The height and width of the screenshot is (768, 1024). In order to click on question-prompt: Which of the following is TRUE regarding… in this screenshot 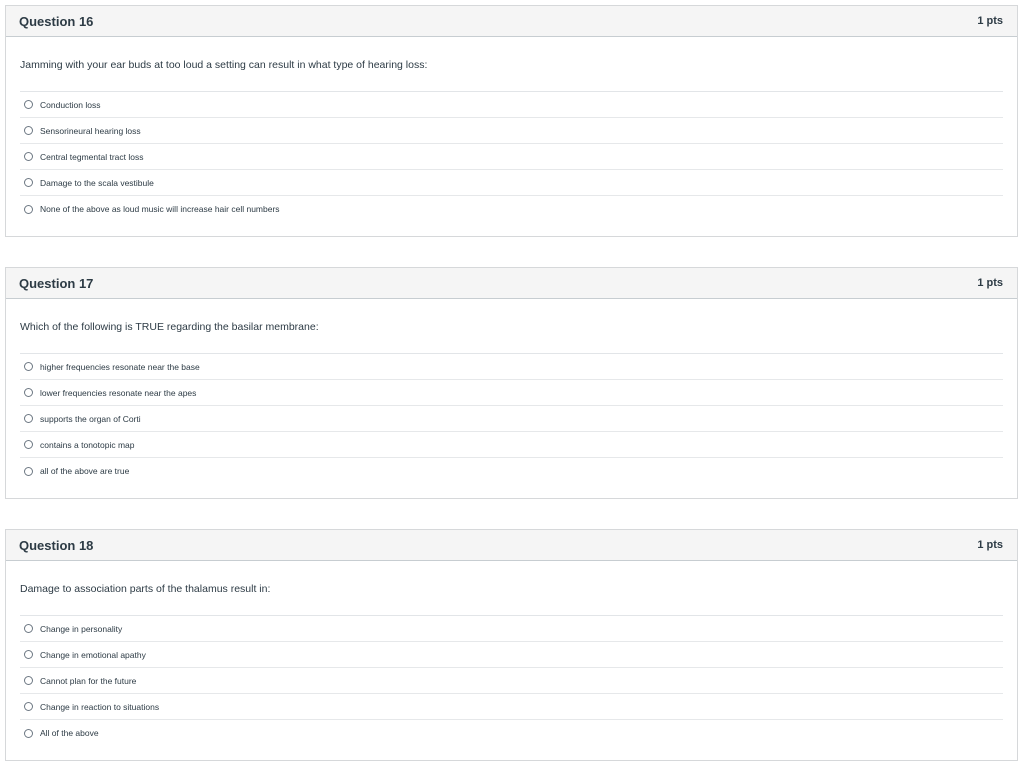, I will do `click(511, 326)`.